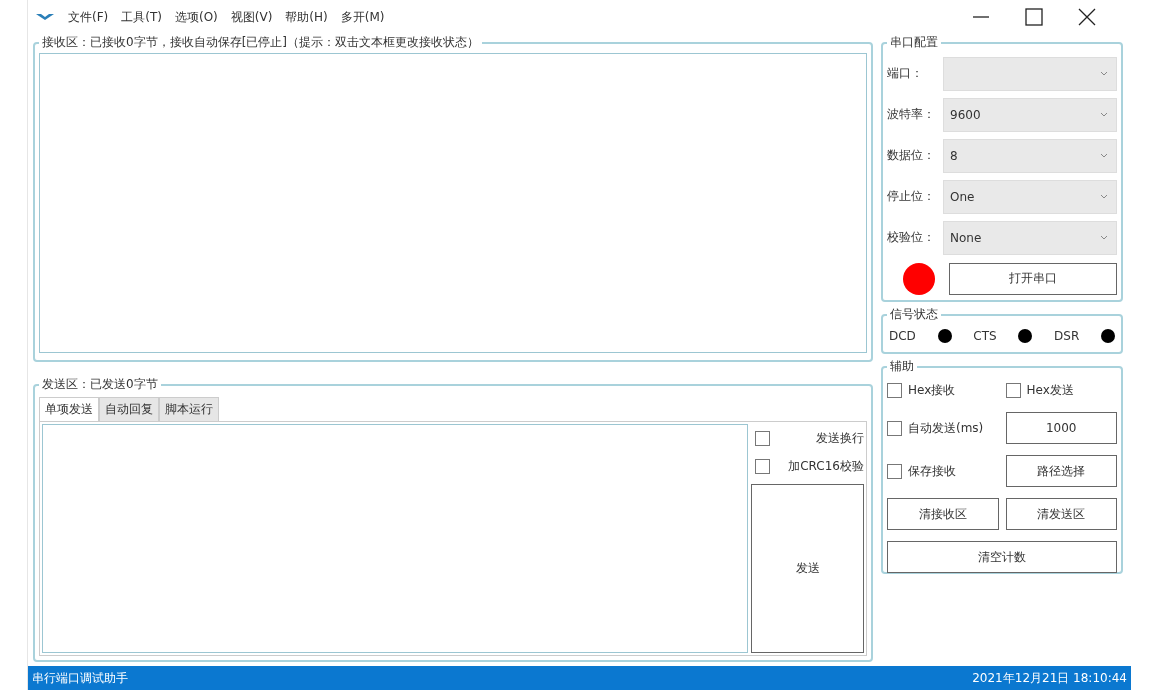 This screenshot has height=693, width=1149. What do you see at coordinates (932, 471) in the screenshot?
I see `checkbox-label: 保存接收` at bounding box center [932, 471].